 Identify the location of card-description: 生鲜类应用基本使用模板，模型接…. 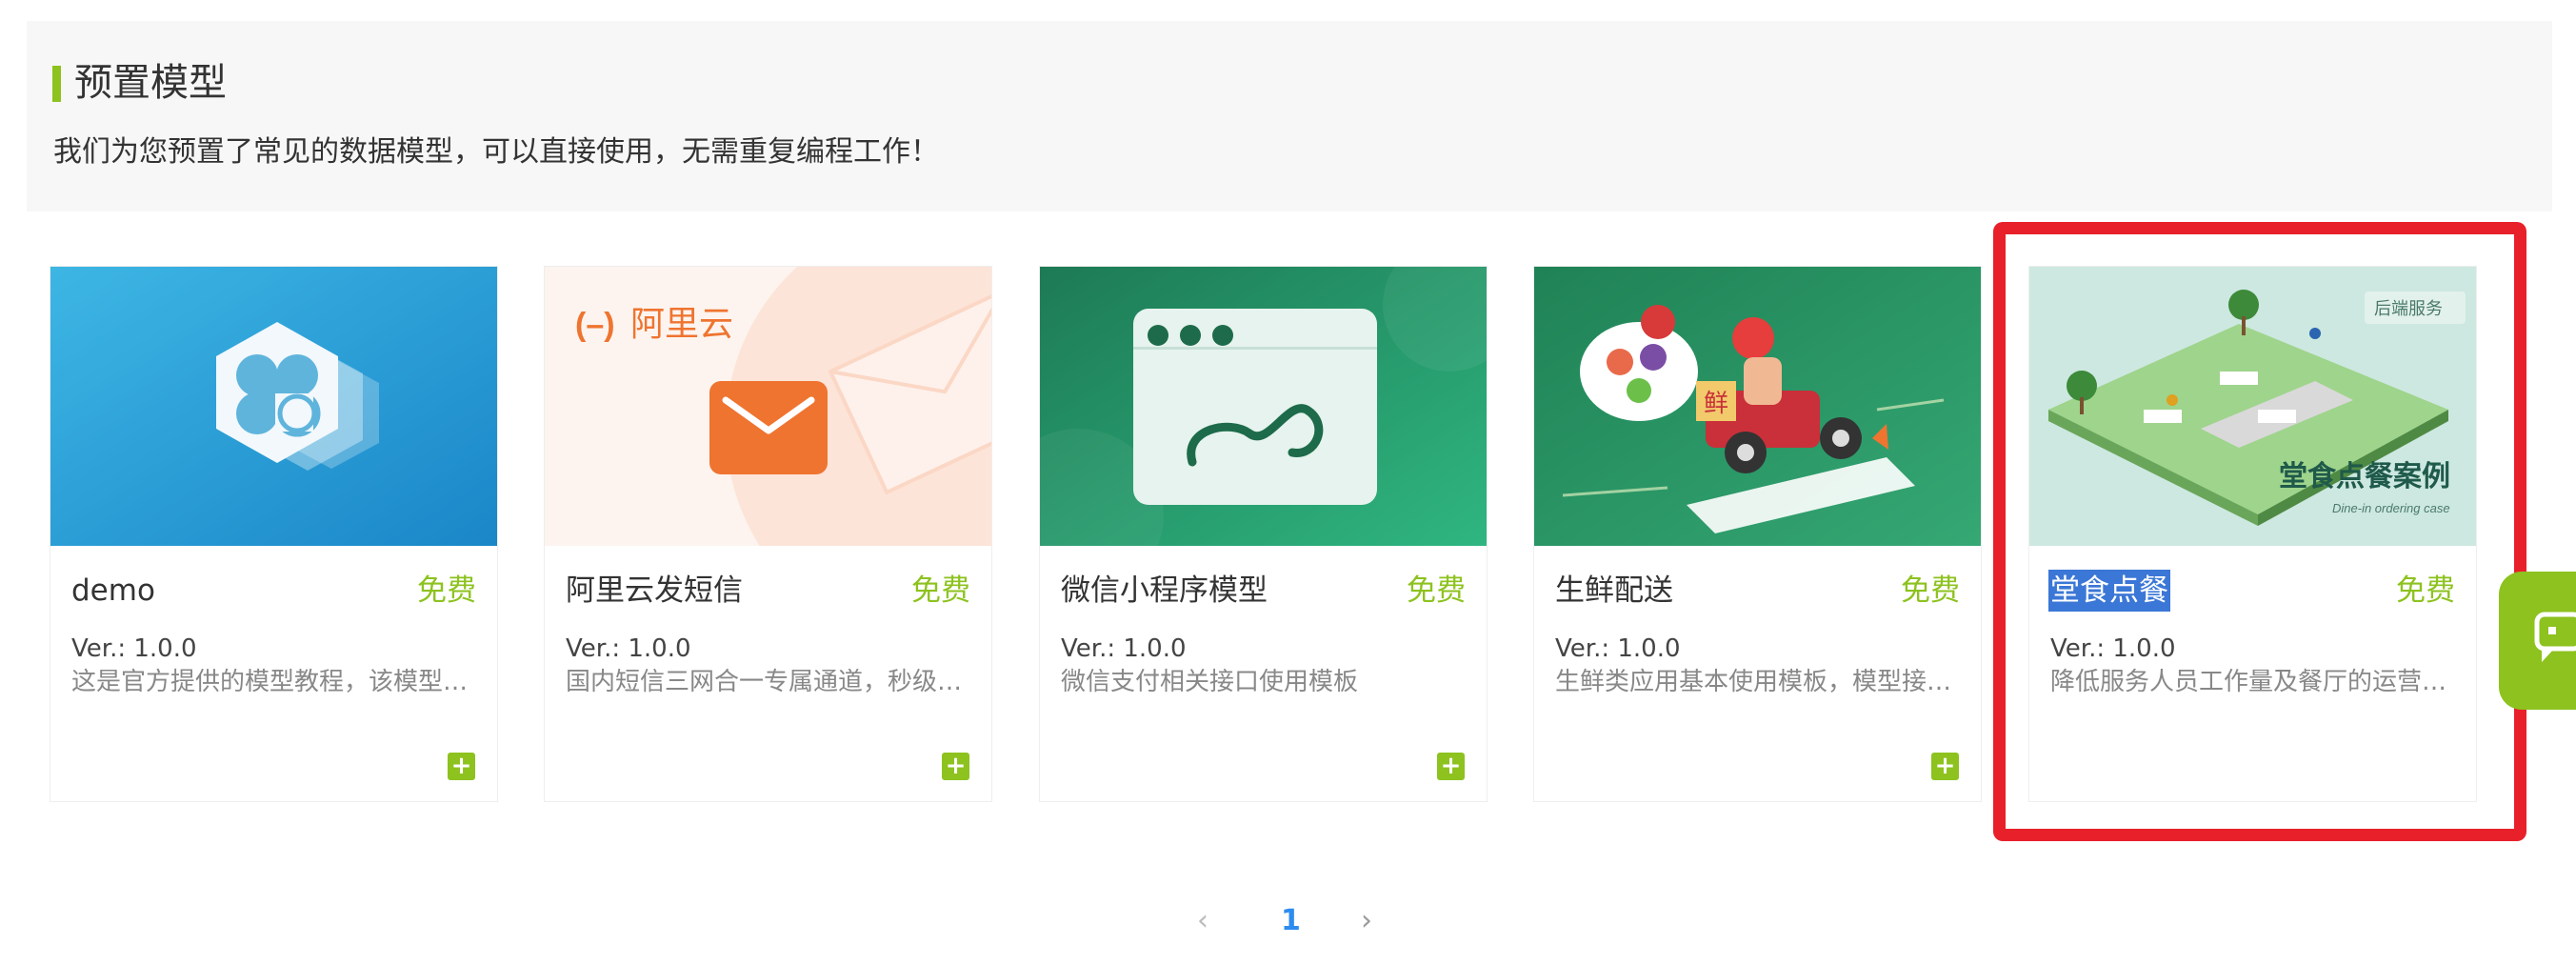
(1753, 682).